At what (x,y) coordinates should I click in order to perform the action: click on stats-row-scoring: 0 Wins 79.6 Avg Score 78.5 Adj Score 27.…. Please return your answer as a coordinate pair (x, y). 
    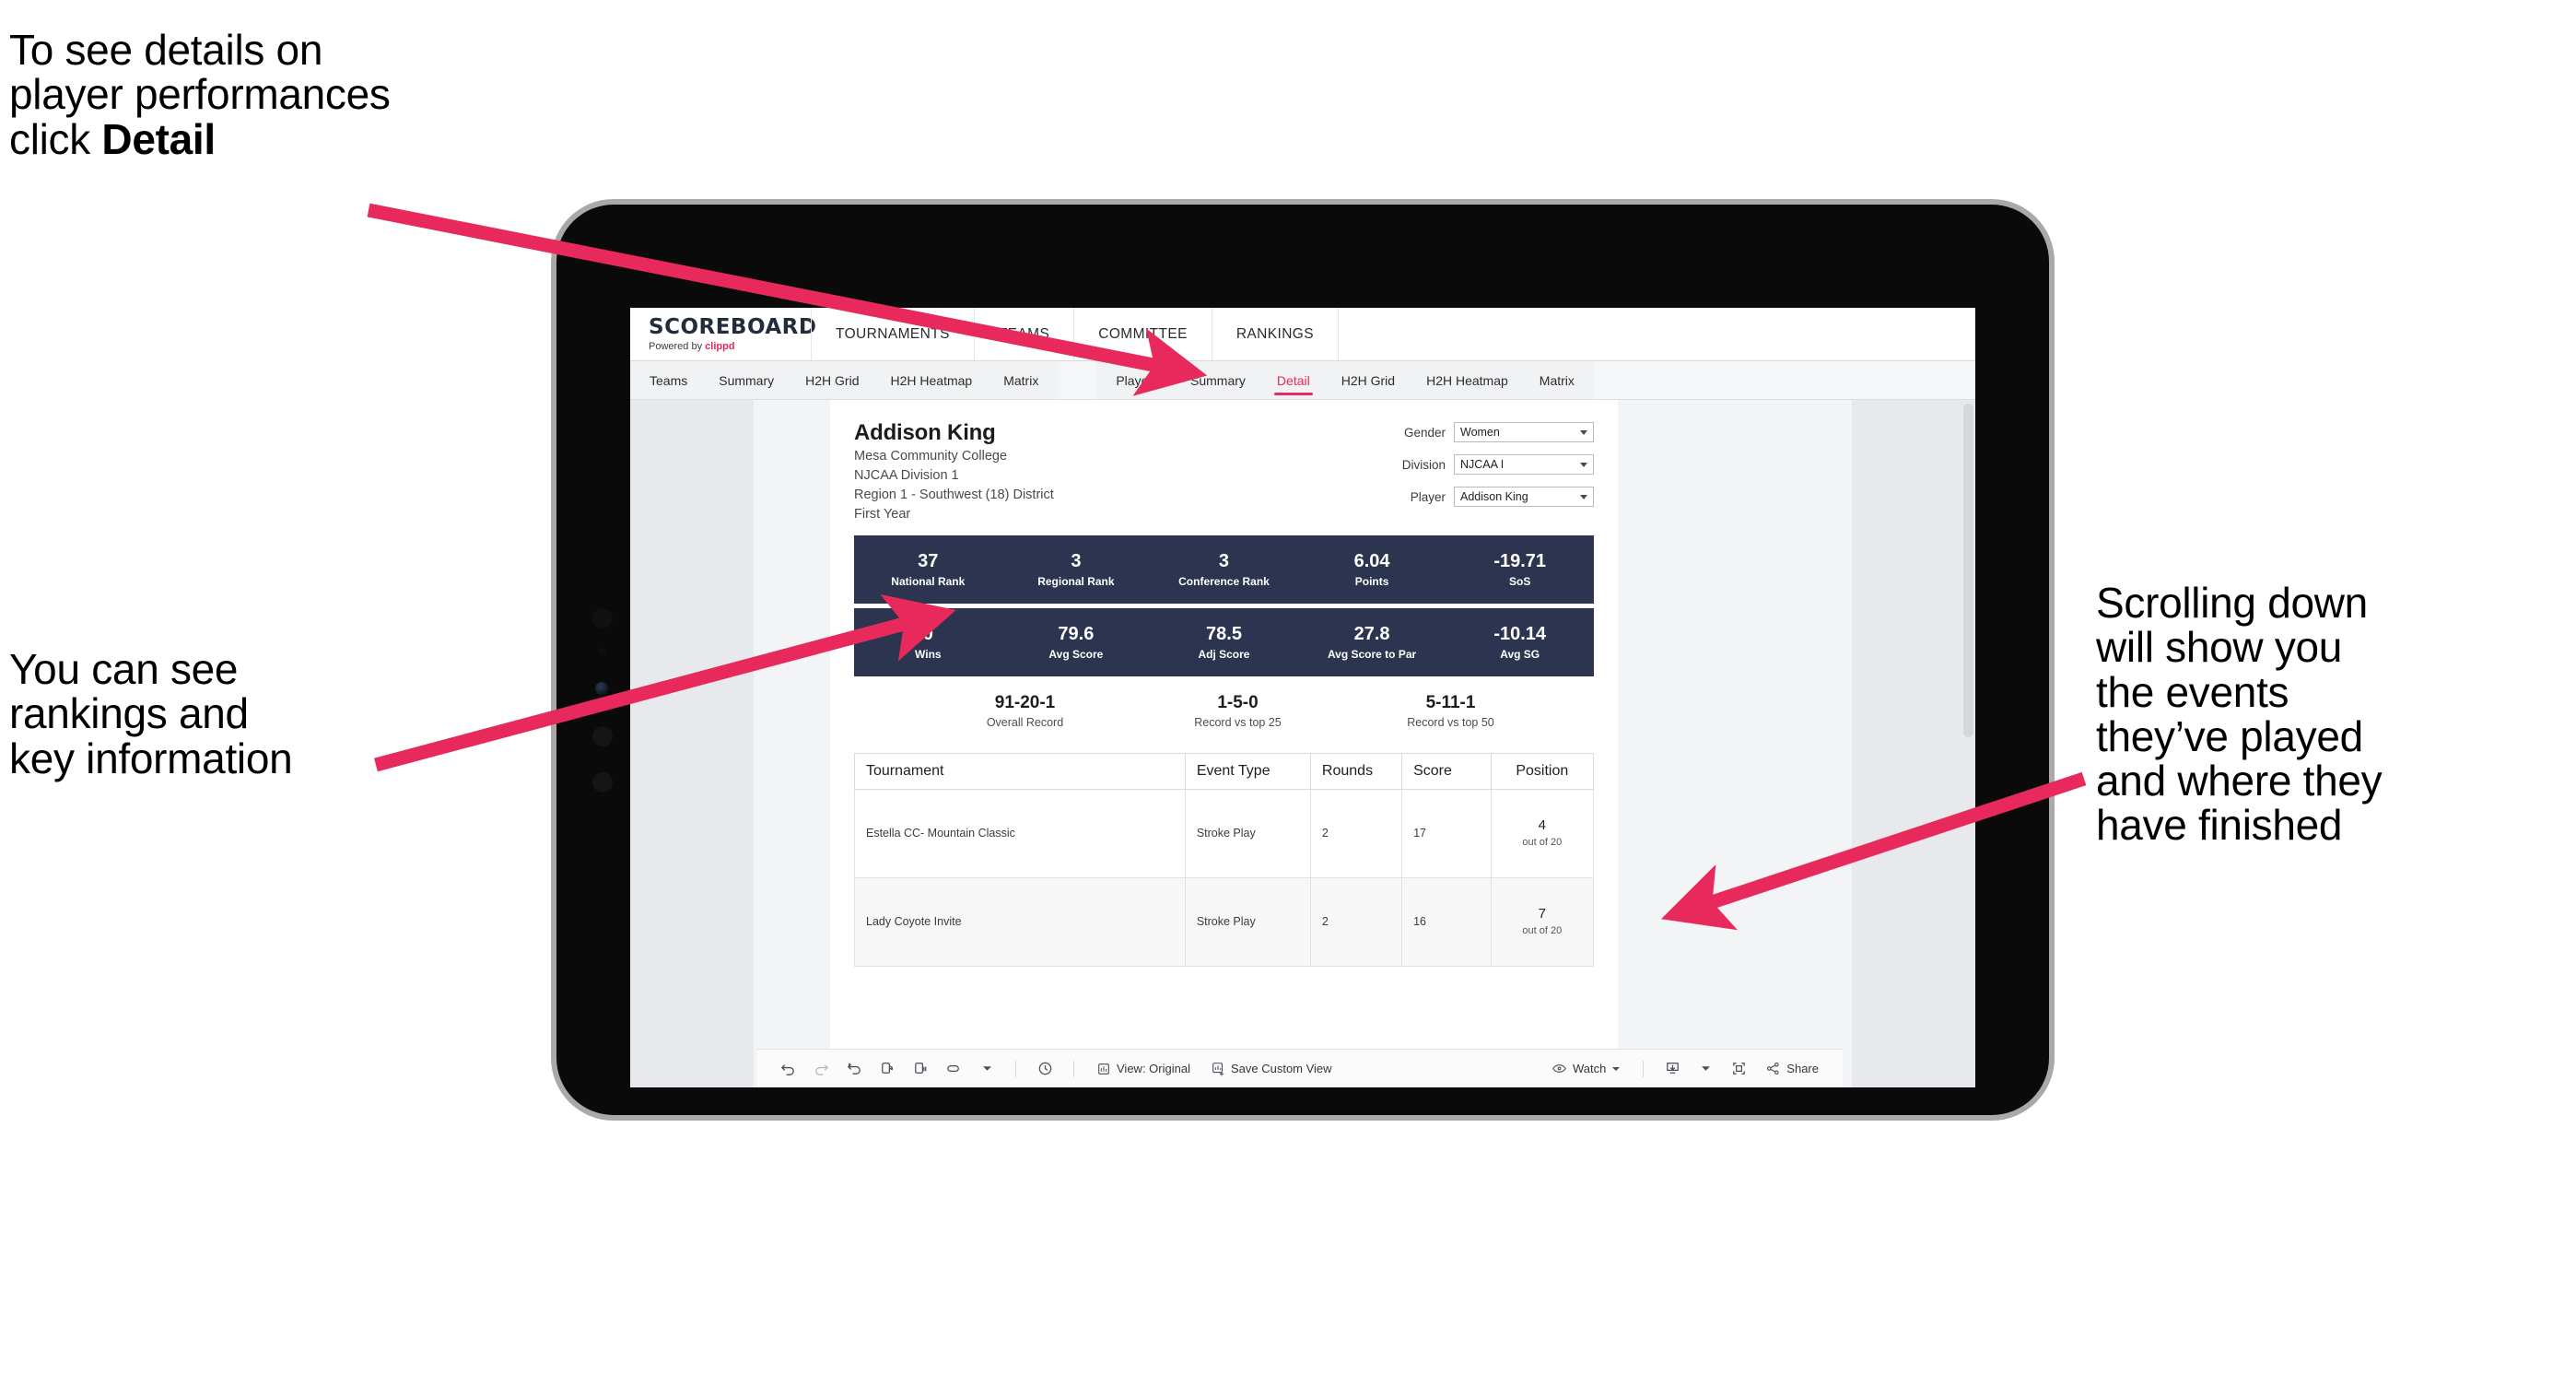
    Looking at the image, I should click on (1224, 641).